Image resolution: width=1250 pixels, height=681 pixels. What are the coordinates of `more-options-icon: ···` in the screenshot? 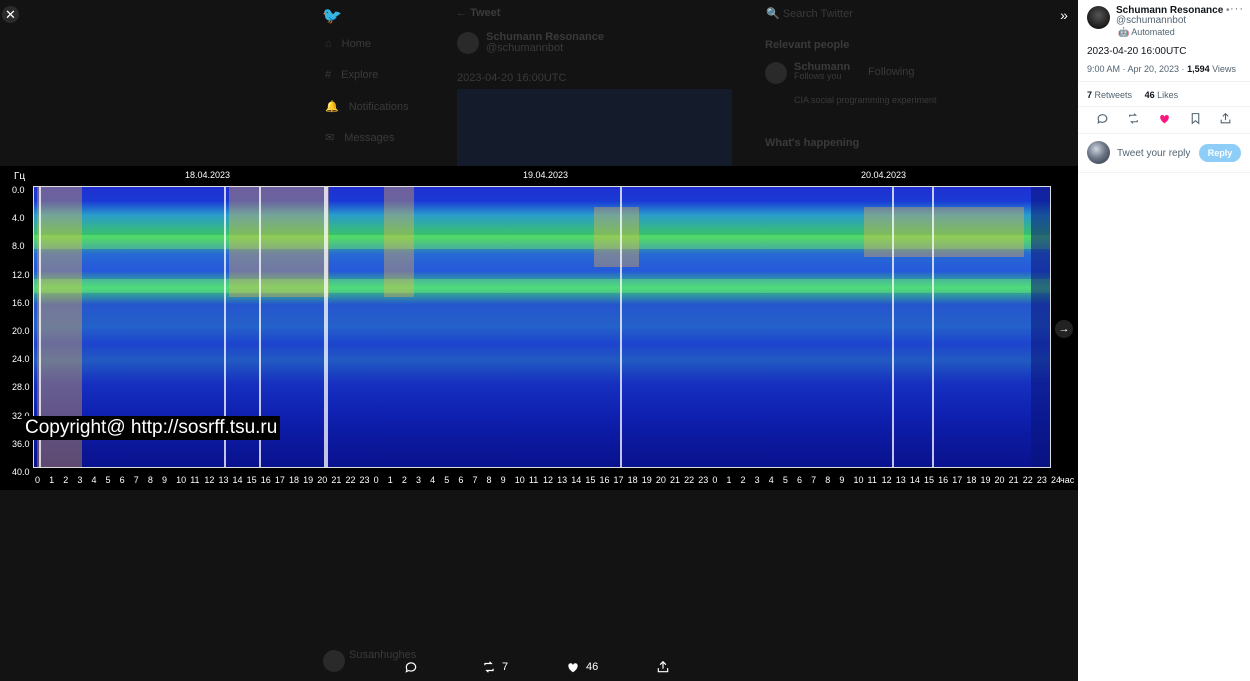 It's located at (1237, 9).